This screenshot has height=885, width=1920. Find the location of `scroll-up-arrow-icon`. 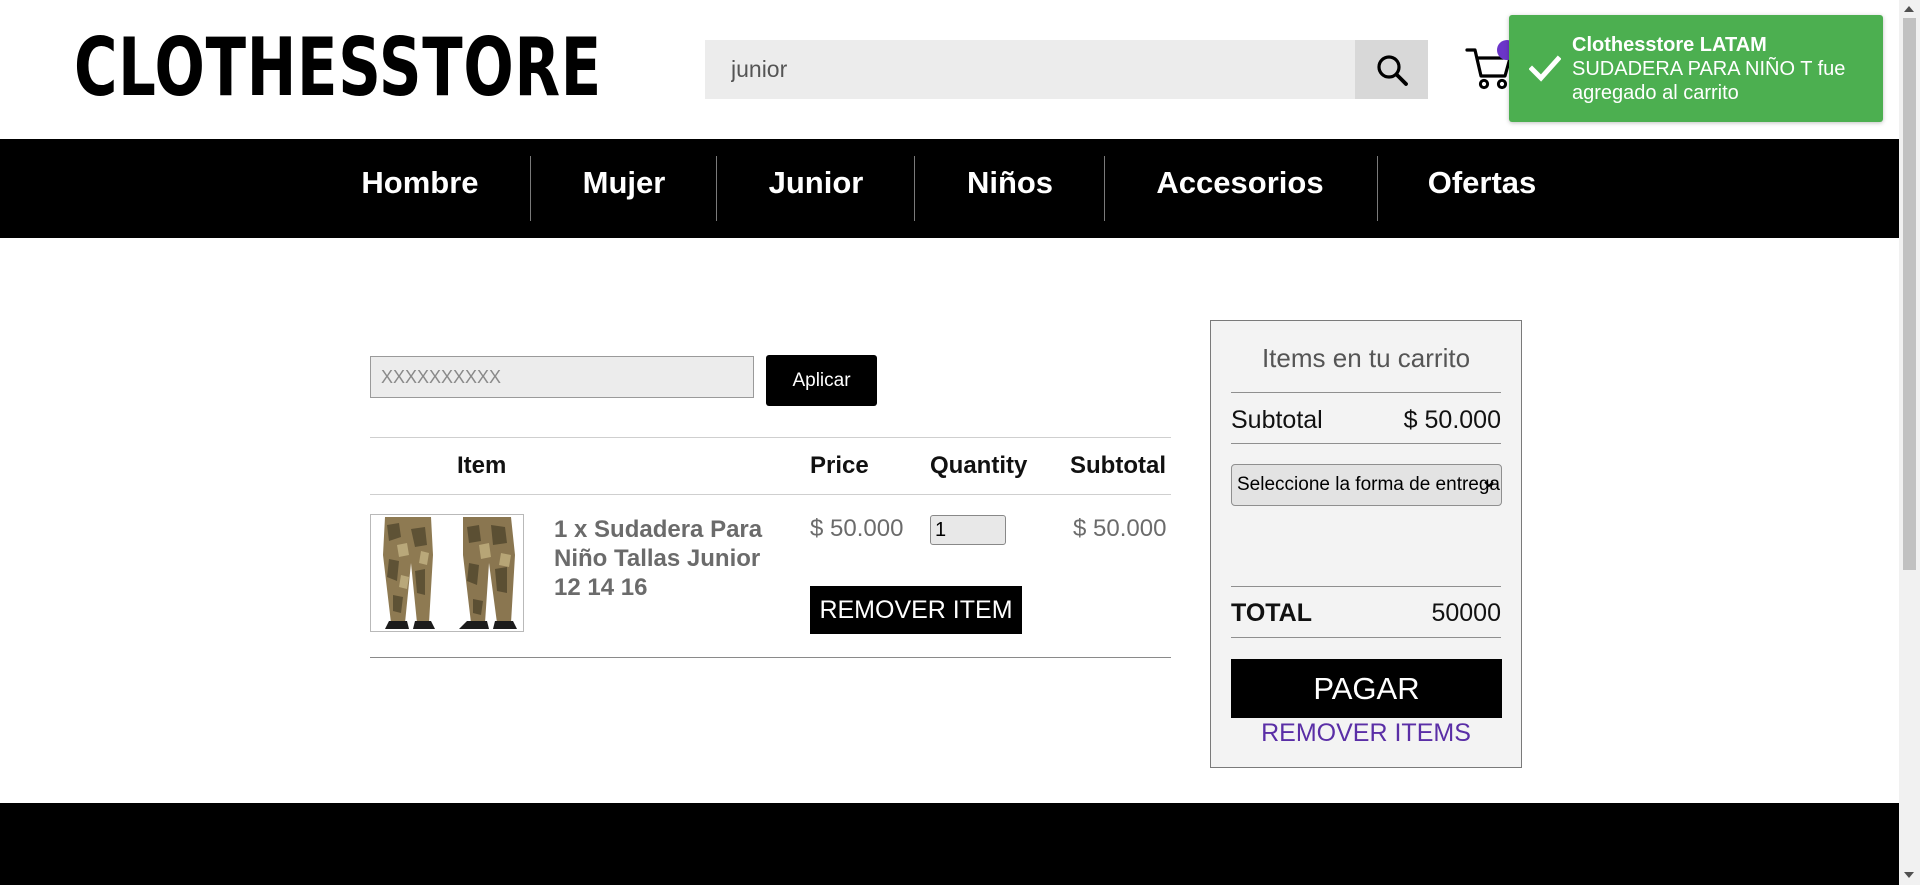

scroll-up-arrow-icon is located at coordinates (1909, 9).